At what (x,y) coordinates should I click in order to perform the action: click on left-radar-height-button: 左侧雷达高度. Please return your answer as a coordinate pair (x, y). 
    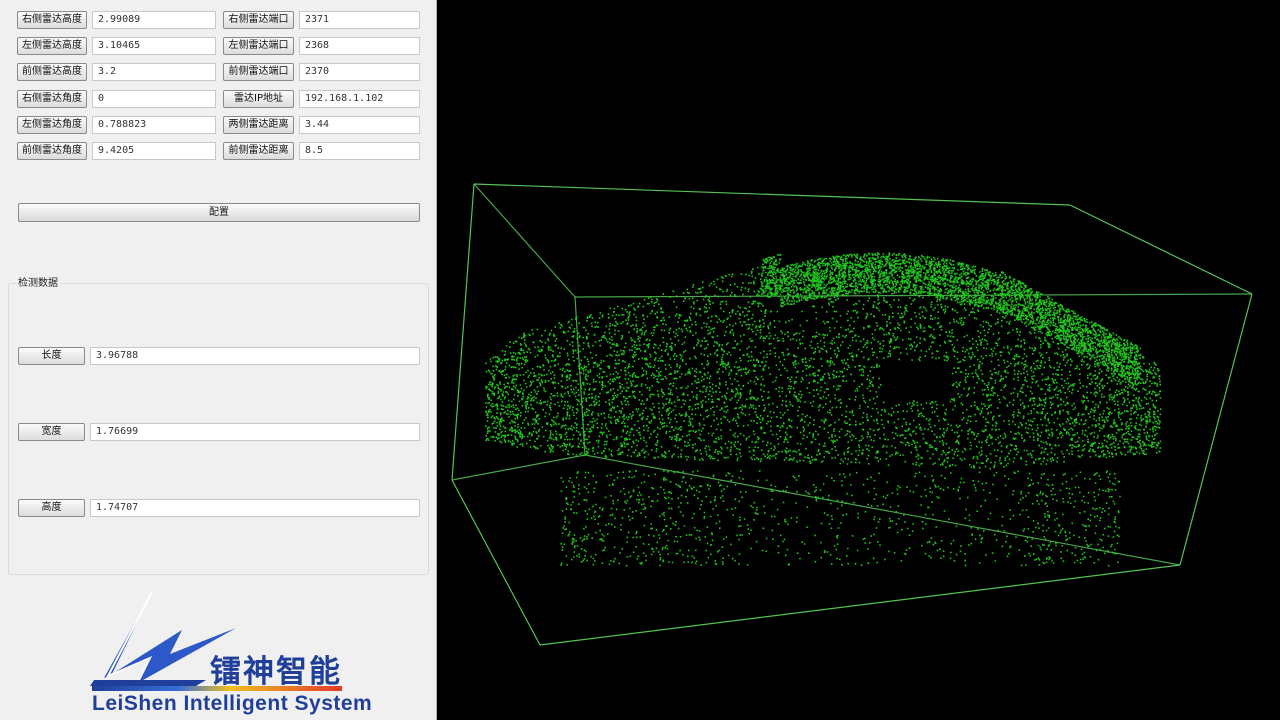
    Looking at the image, I should click on (52, 46).